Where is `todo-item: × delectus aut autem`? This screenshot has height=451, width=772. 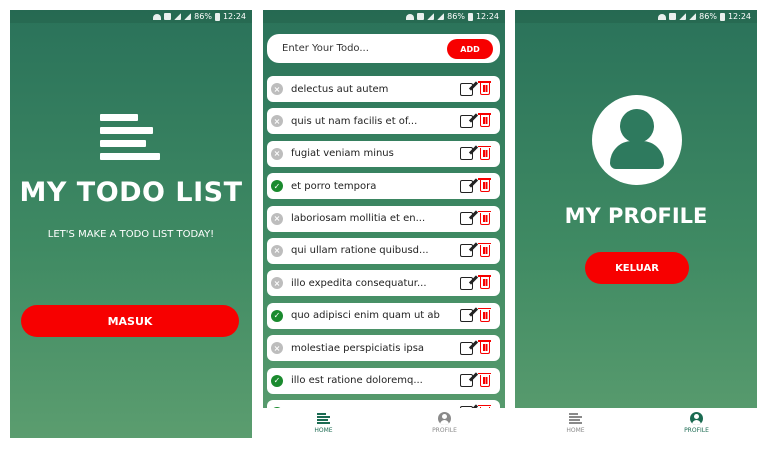 todo-item: × delectus aut autem is located at coordinates (383, 89).